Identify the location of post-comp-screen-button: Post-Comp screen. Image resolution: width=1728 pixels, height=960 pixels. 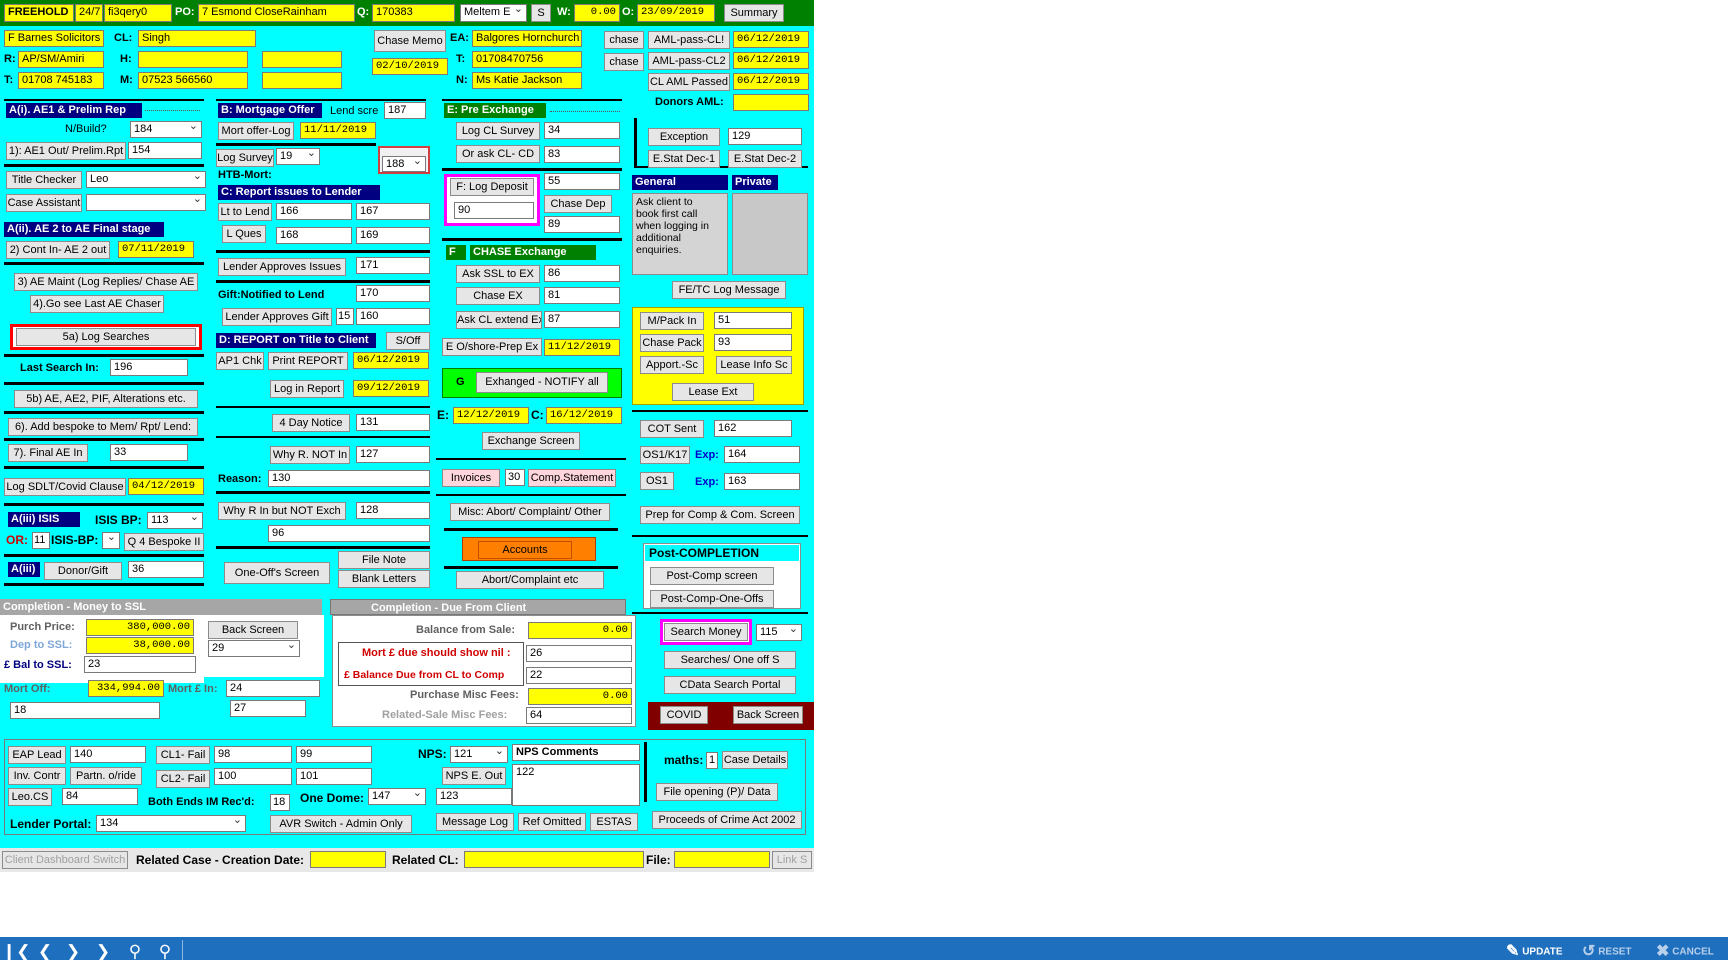
(712, 576).